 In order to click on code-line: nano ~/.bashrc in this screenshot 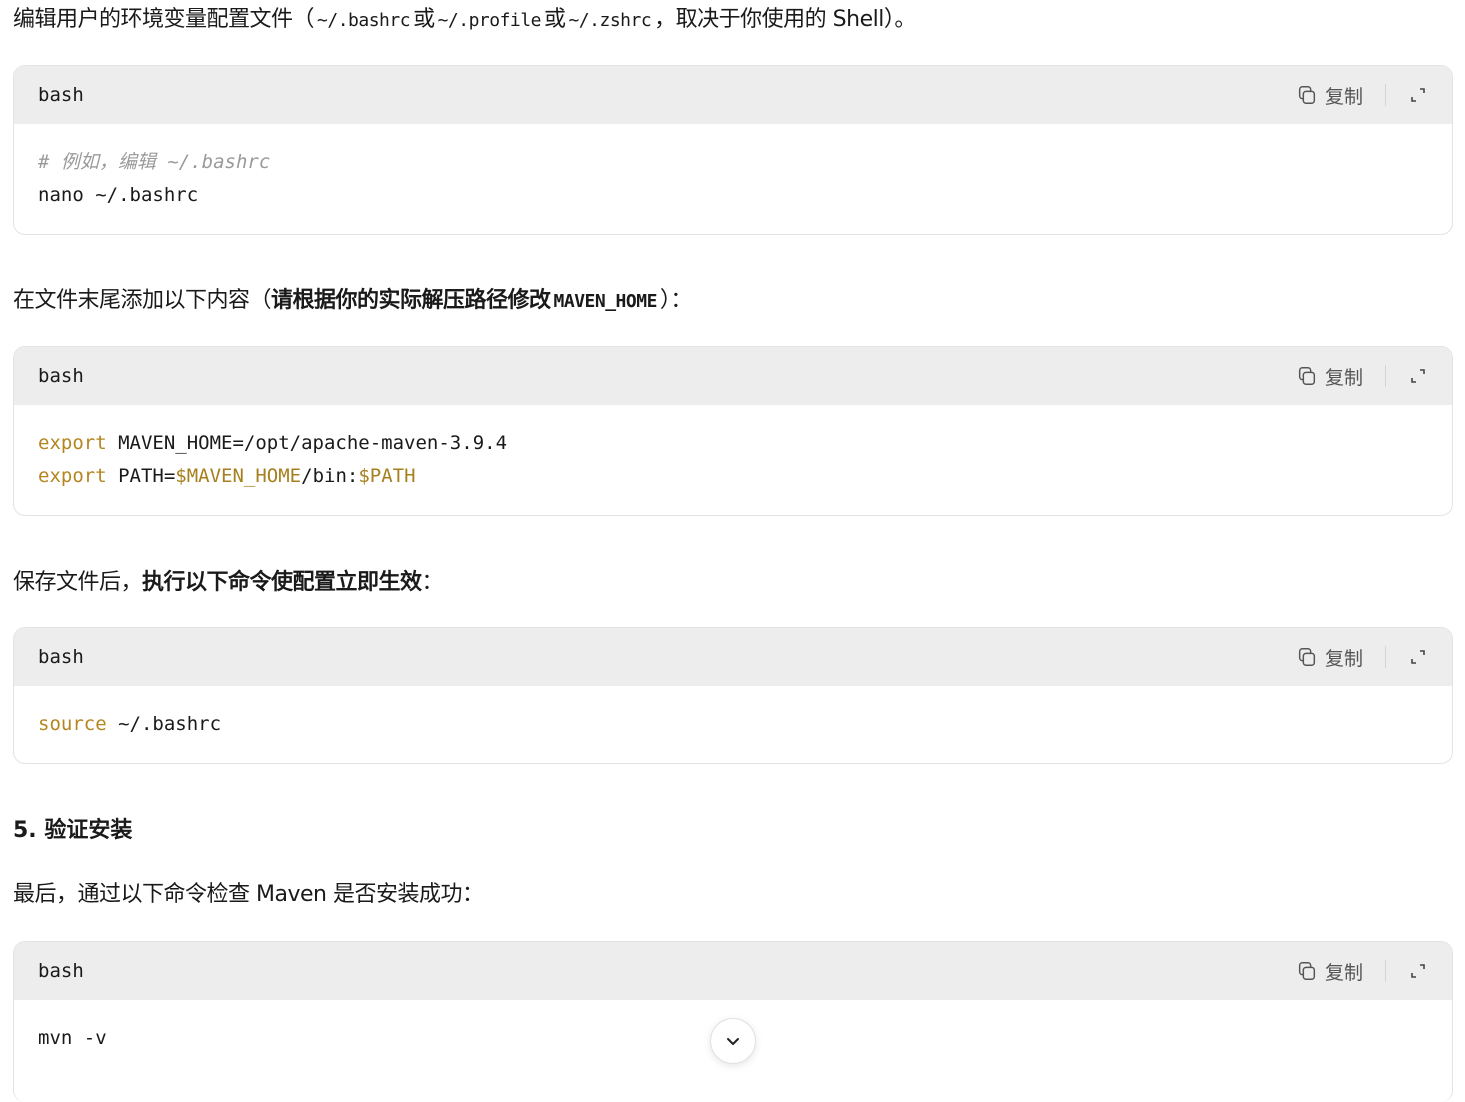, I will do `click(118, 195)`.